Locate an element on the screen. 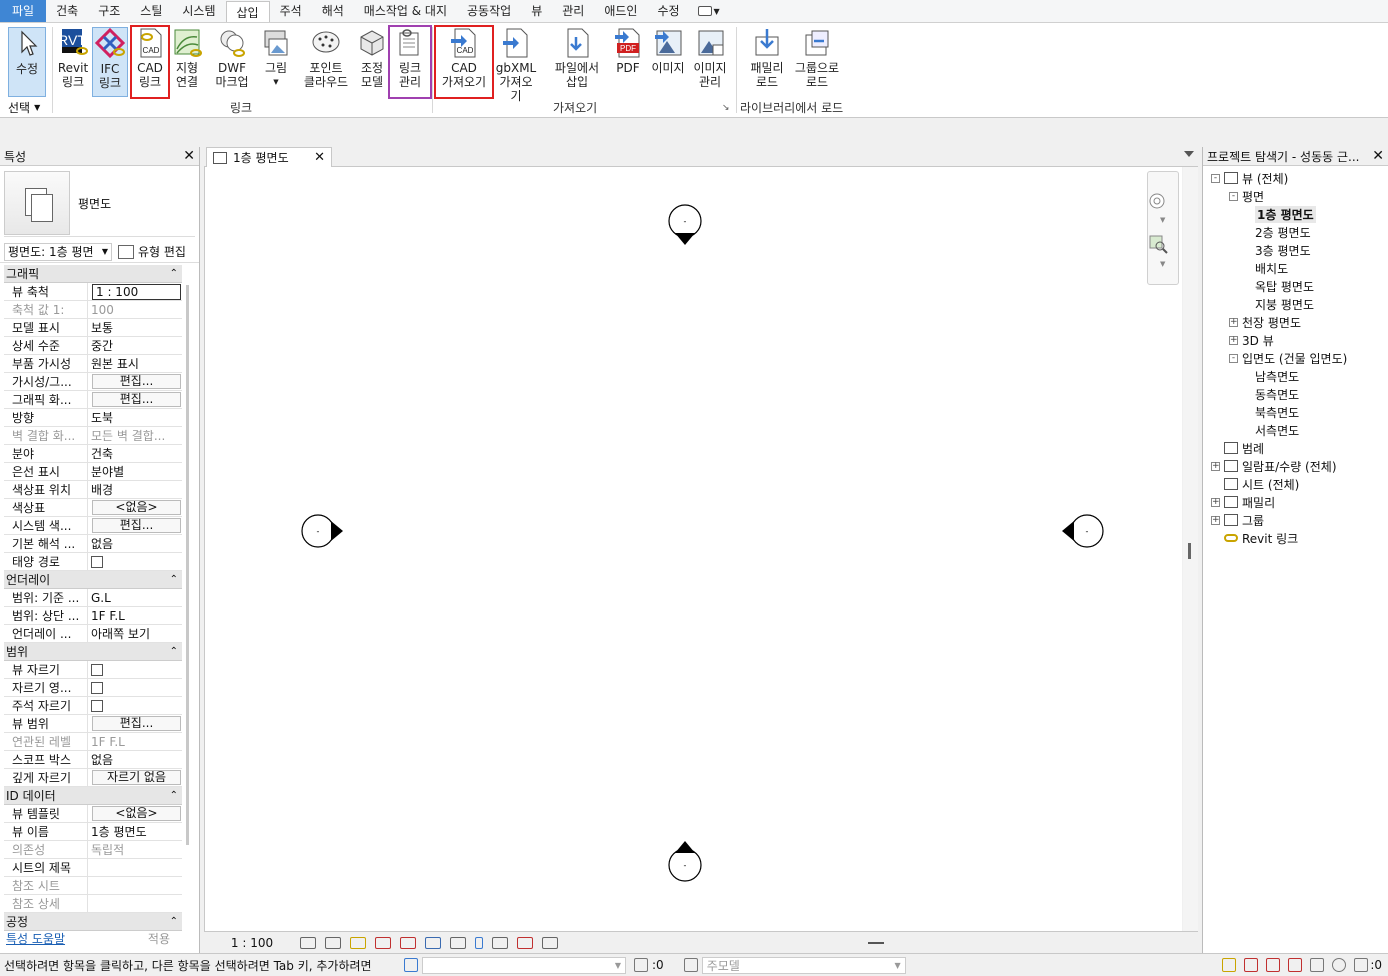  browser-node: + 일람표/수량 (전체) is located at coordinates (1274, 466).